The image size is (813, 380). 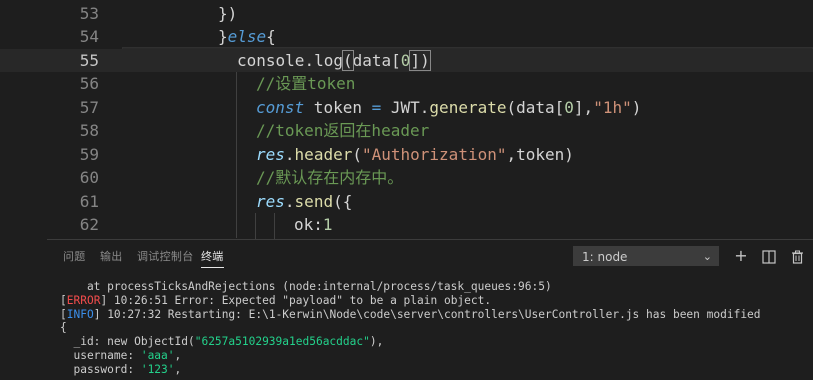 I want to click on terminal-line: username: 'aaa',, so click(x=435, y=356).